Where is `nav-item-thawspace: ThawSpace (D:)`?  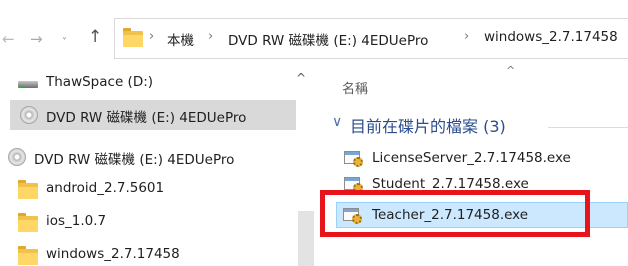 nav-item-thawspace: ThawSpace (D:) is located at coordinates (150, 83).